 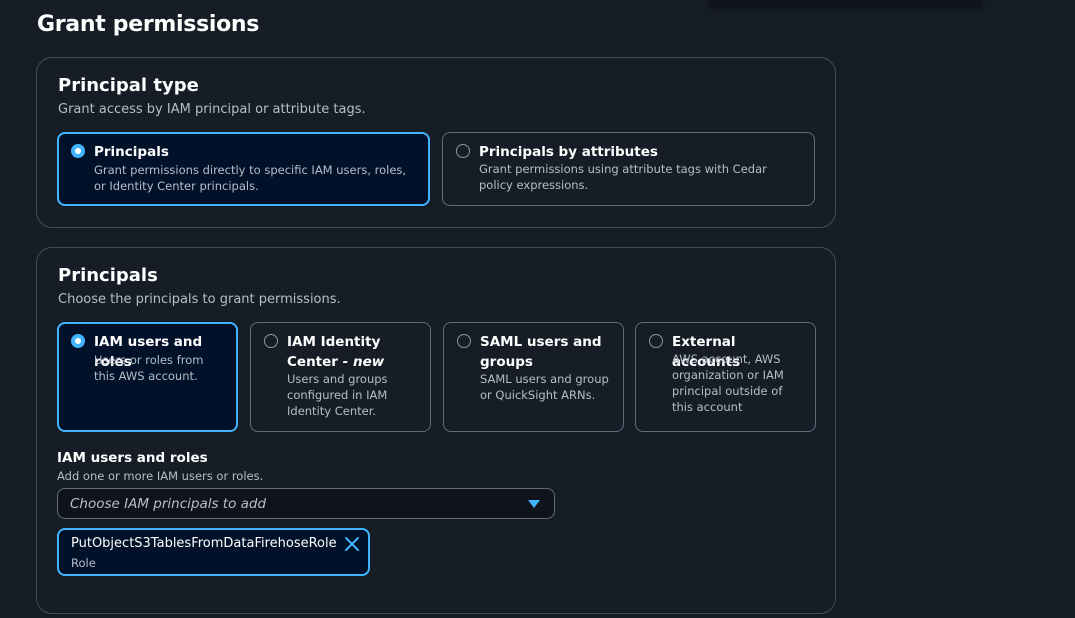 I want to click on close-icon, so click(x=352, y=544).